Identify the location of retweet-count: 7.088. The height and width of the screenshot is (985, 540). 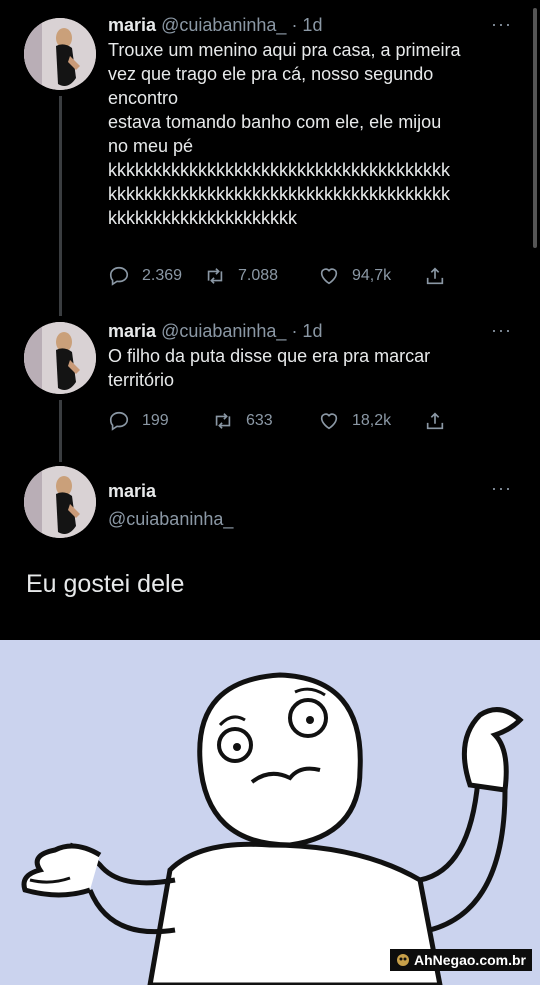
(258, 275).